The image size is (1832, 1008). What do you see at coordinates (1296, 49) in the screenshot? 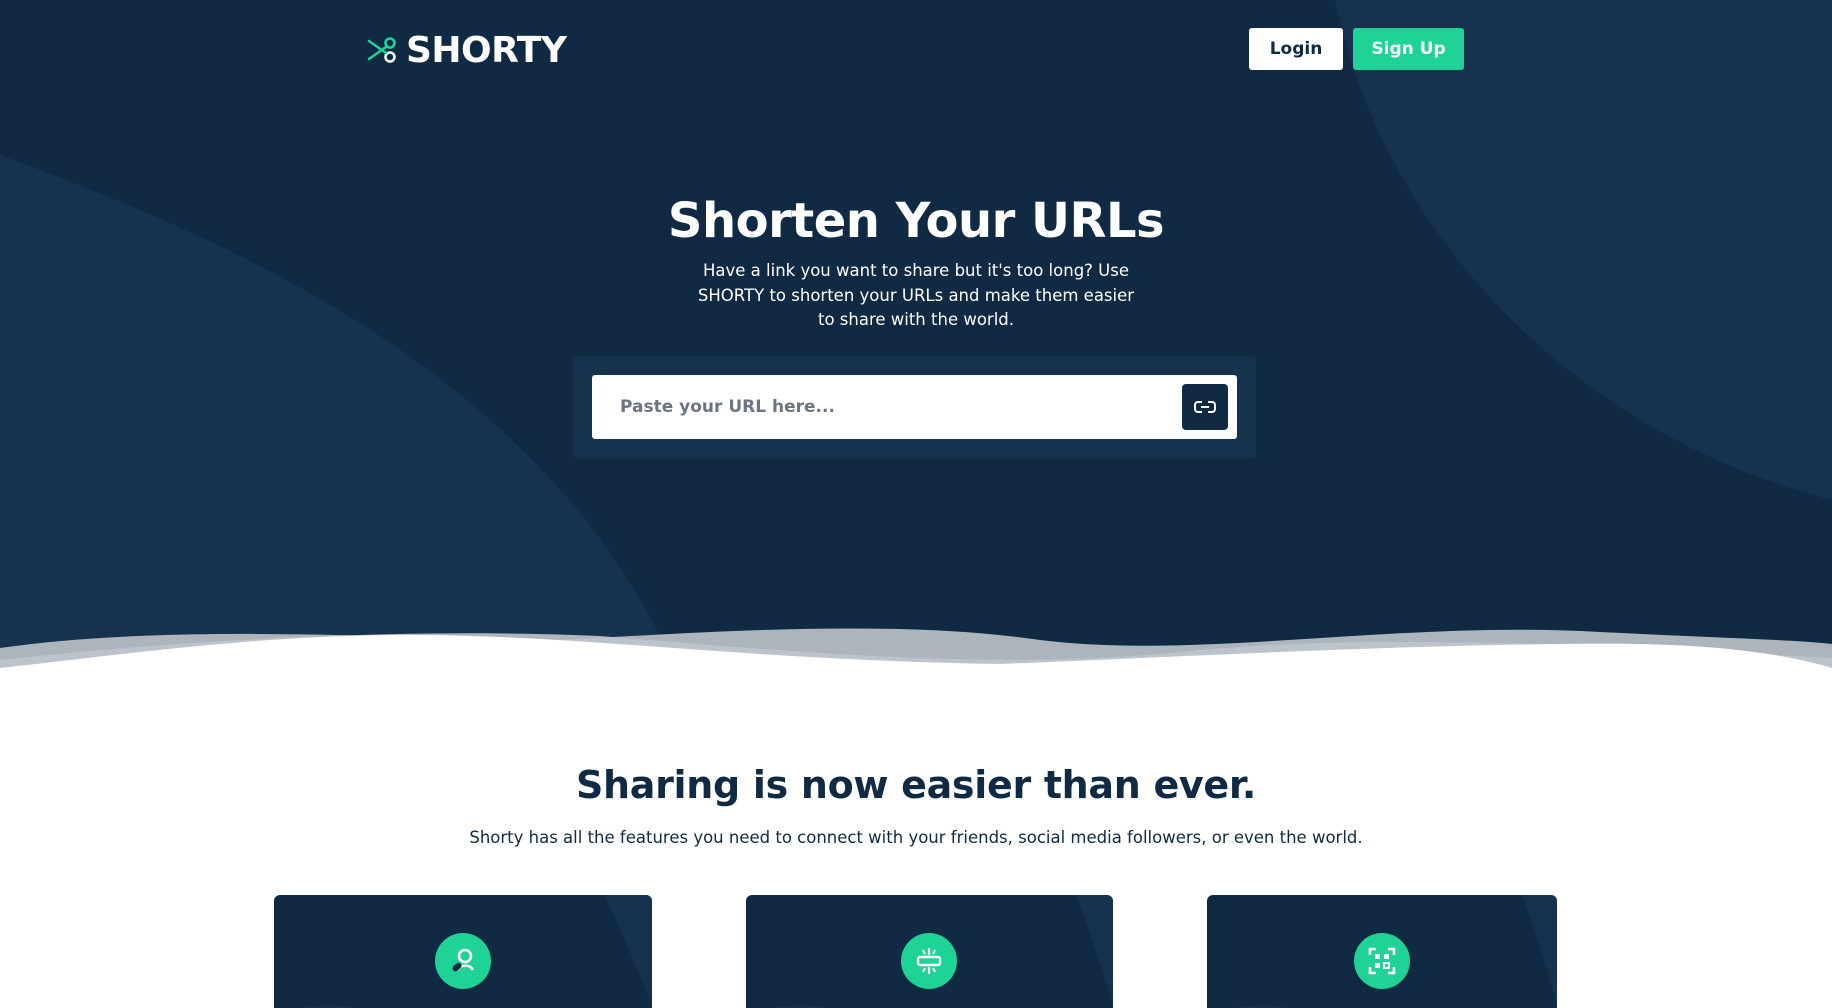
I see `login-button: Login` at bounding box center [1296, 49].